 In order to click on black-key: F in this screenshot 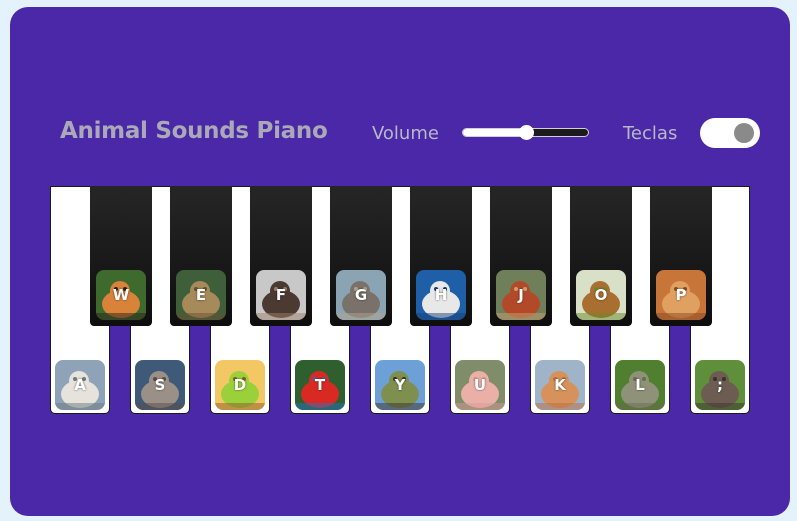, I will do `click(281, 256)`.